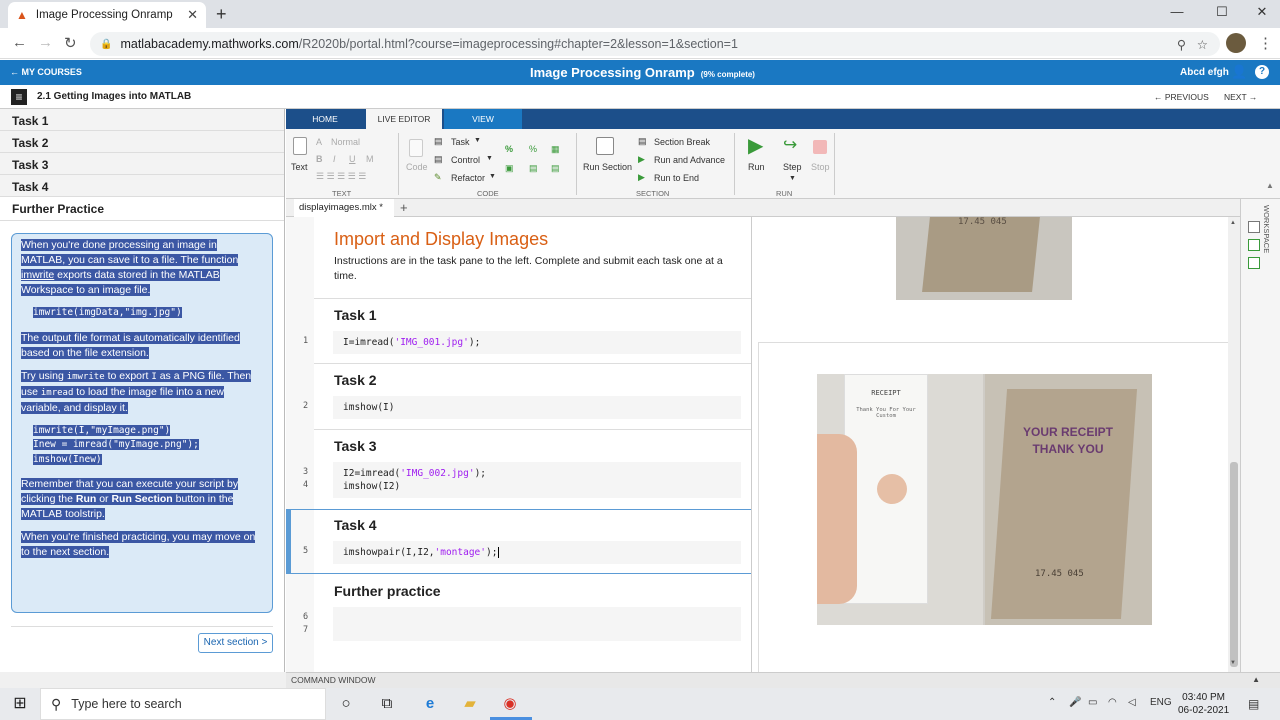 The height and width of the screenshot is (720, 1280). Describe the element at coordinates (607, 167) in the screenshot. I see `run-section-button: Run Section` at that location.